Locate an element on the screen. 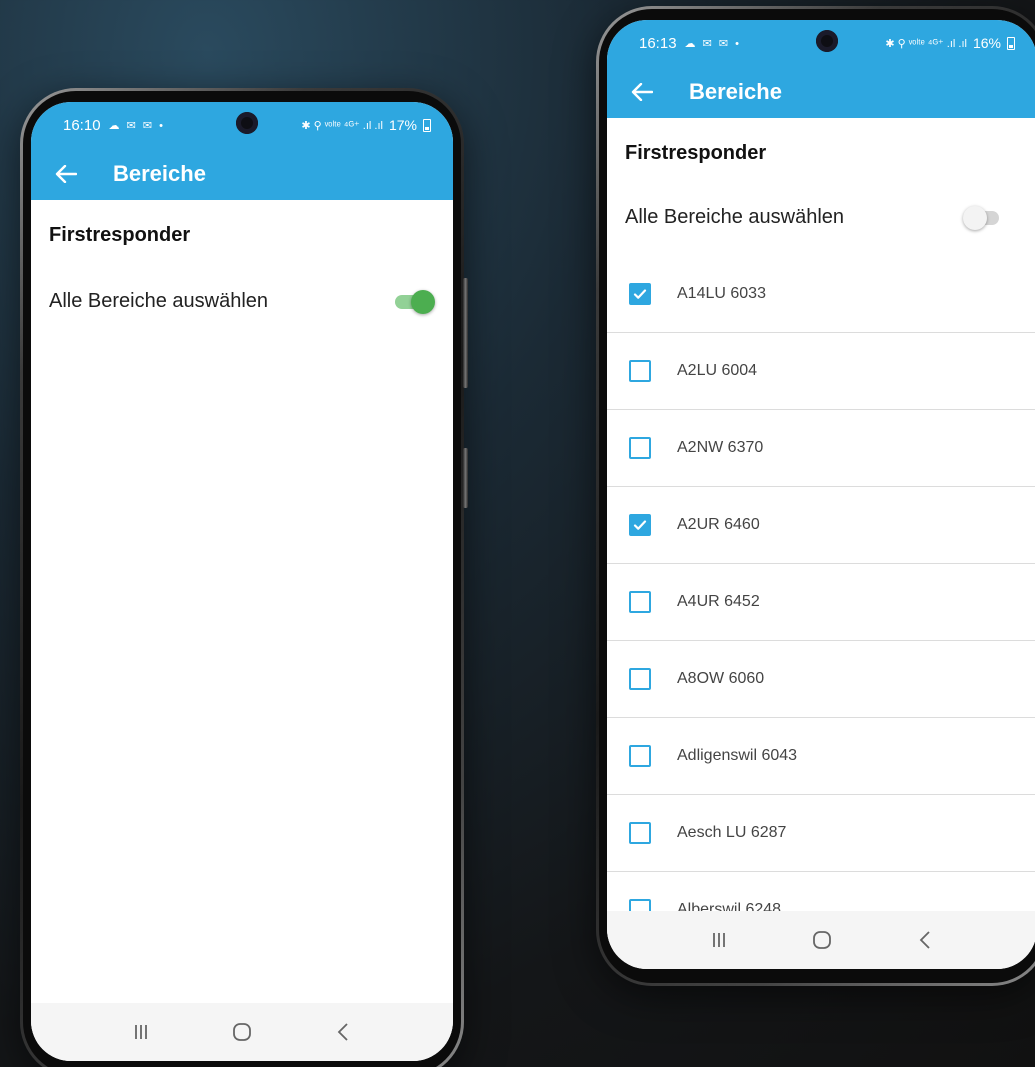  list-item-label: Alberswil 6248 is located at coordinates (729, 906).